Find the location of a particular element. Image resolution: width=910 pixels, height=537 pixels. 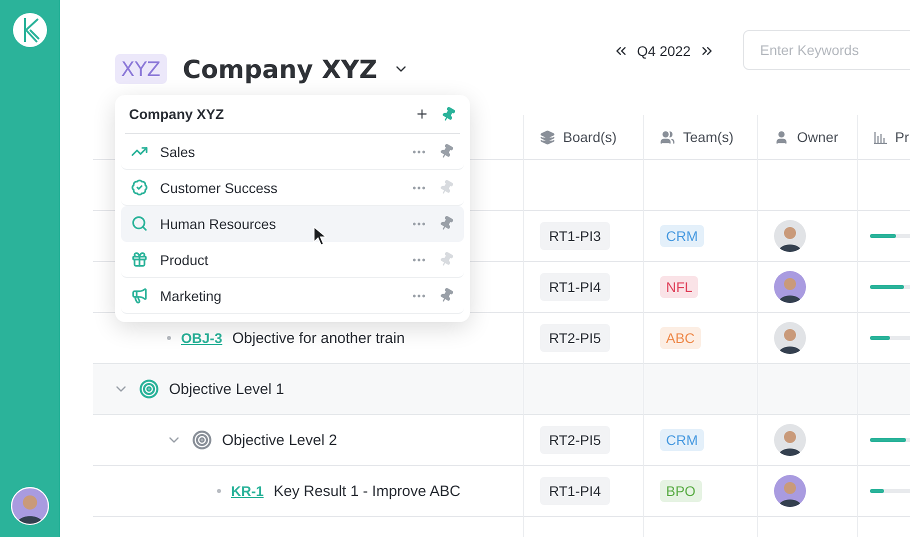

menu-item-label: Customer Success is located at coordinates (219, 188).